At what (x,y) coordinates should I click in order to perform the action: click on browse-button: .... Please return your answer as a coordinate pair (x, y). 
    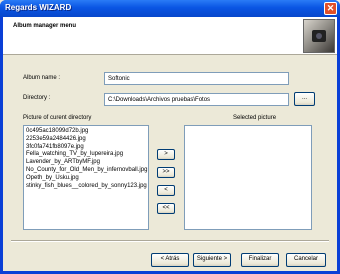
    Looking at the image, I should click on (304, 99).